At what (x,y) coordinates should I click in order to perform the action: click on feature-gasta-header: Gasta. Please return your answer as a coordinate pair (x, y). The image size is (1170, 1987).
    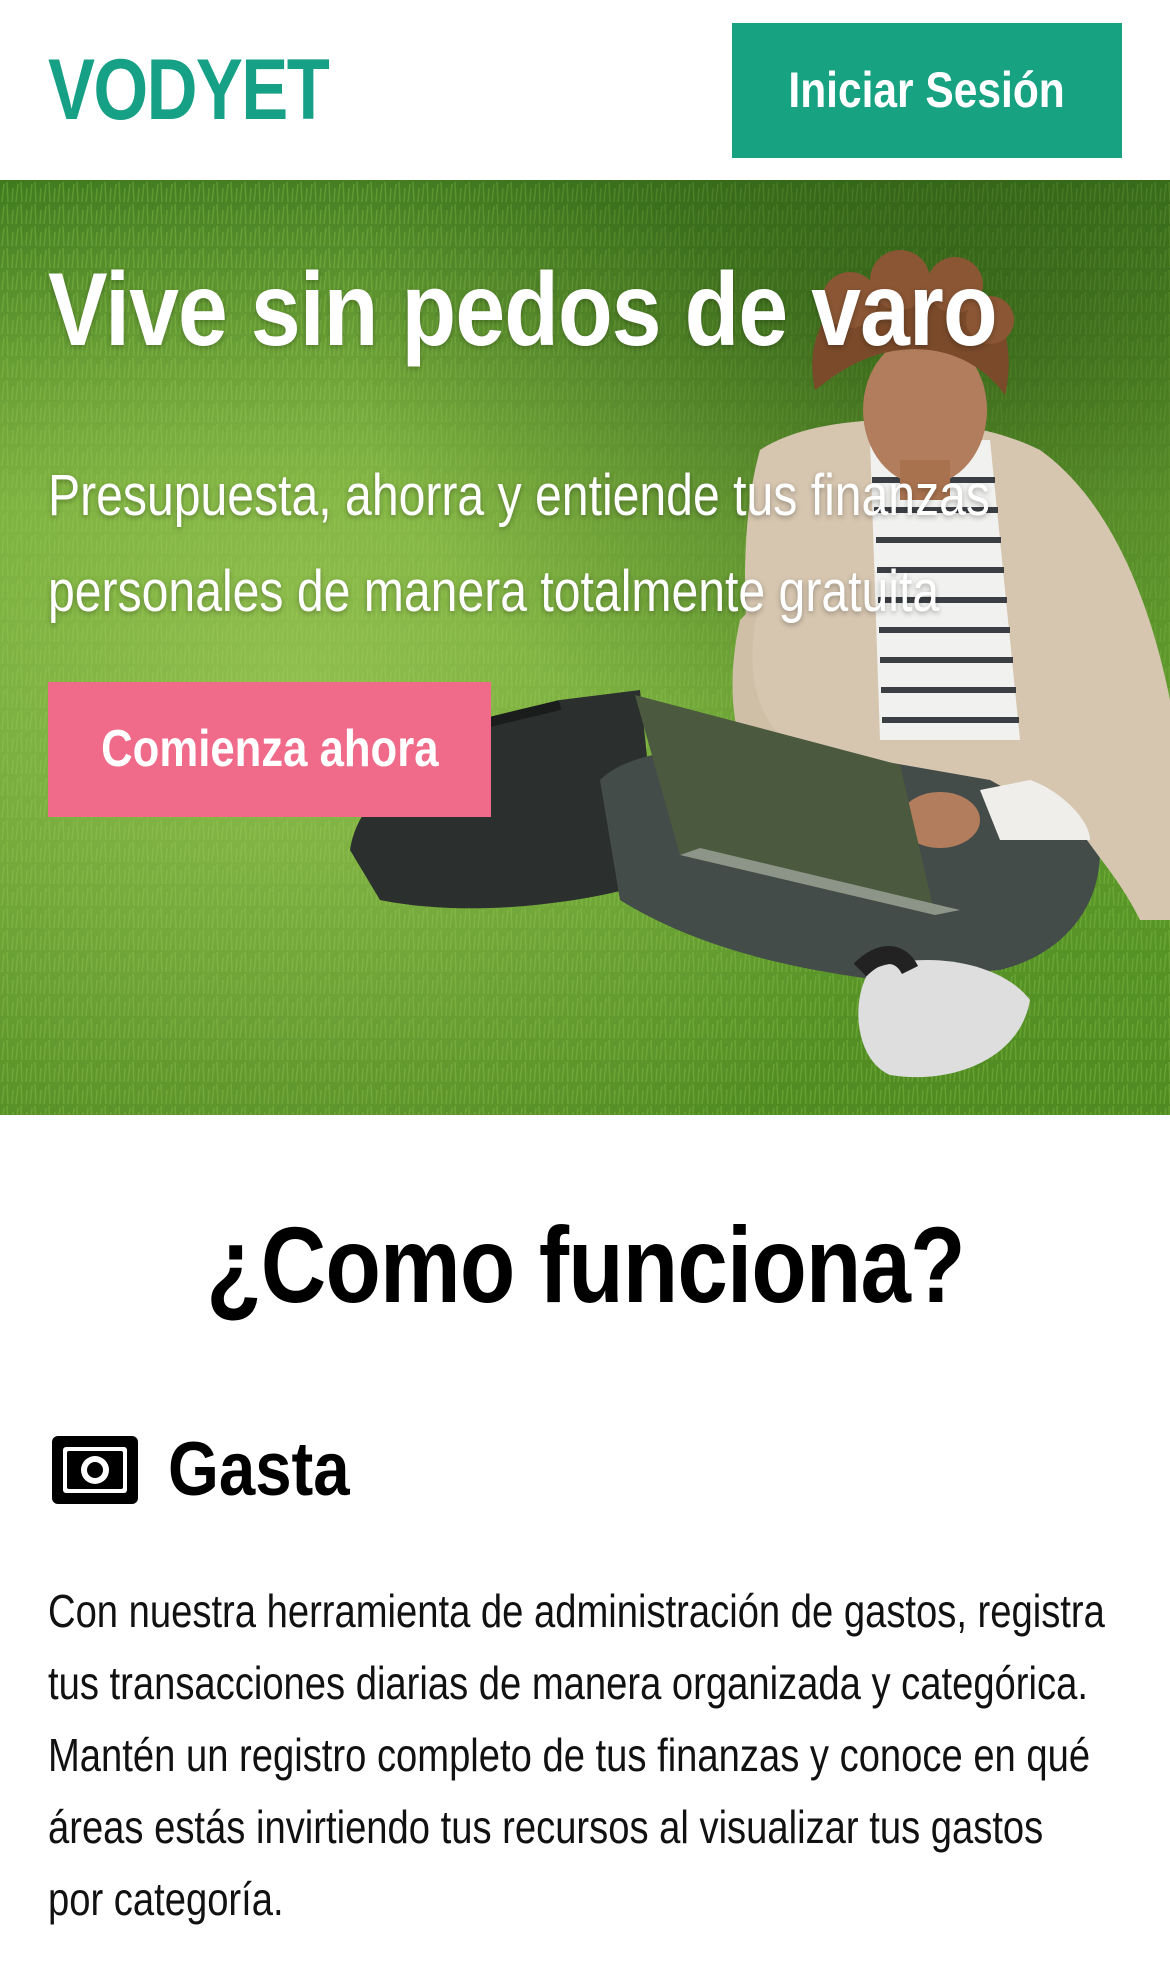
    Looking at the image, I should click on (215, 1470).